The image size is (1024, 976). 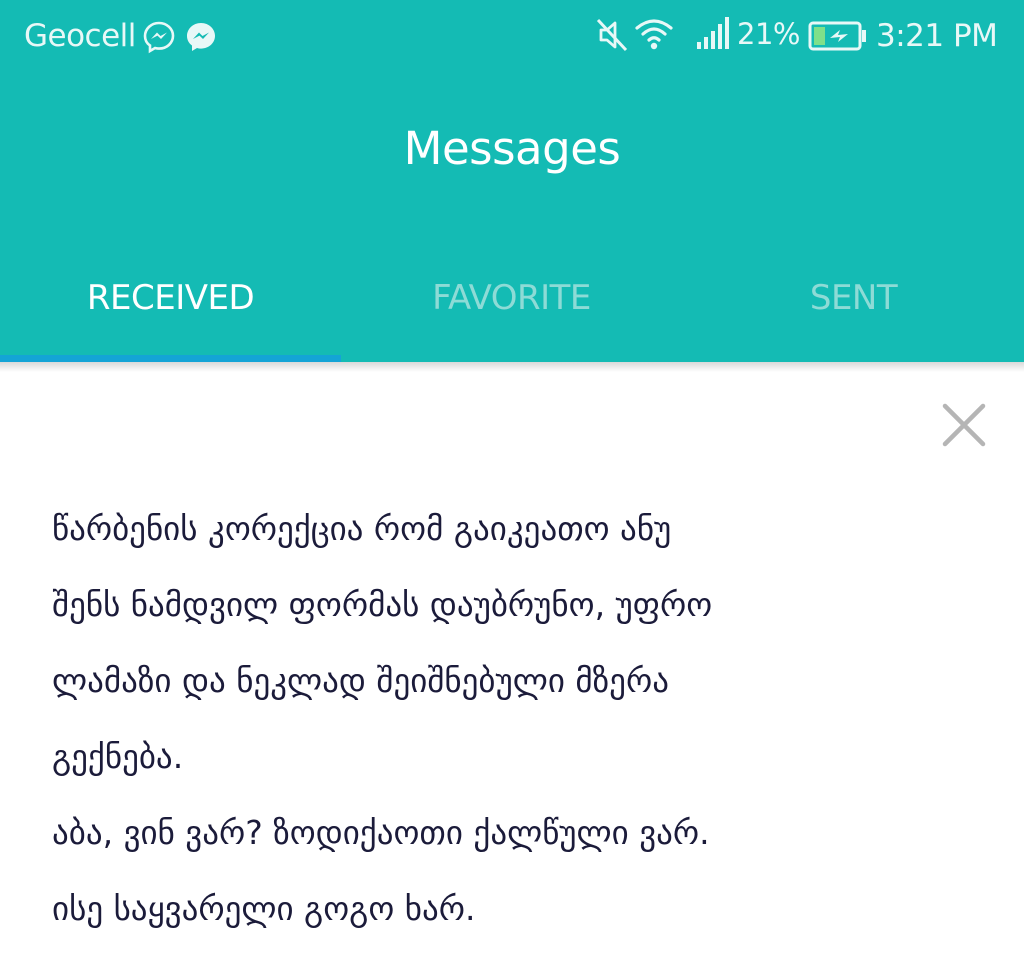 I want to click on message-line-3: ლამაზი და ნეკლად შეიშნებული მზერა, so click(x=360, y=680).